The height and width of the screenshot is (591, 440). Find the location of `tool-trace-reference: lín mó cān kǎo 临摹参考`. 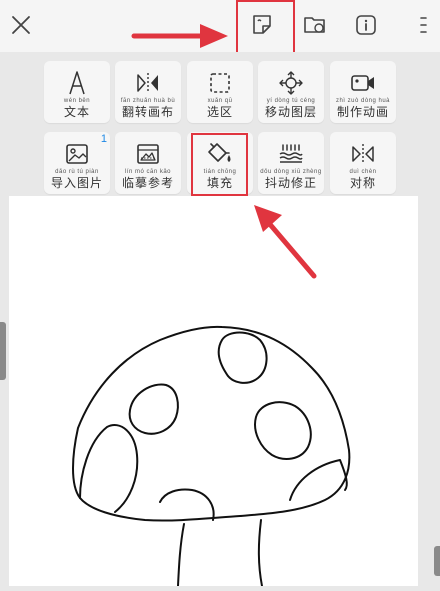

tool-trace-reference: lín mó cān kǎo 临摹参考 is located at coordinates (148, 163).